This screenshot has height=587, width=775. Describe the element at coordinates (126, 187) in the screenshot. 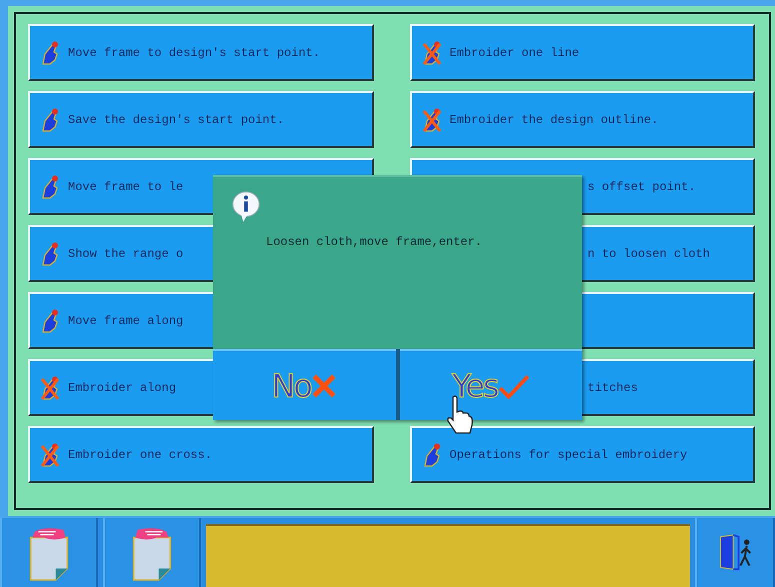

I see `button-label: Move frame to le` at that location.